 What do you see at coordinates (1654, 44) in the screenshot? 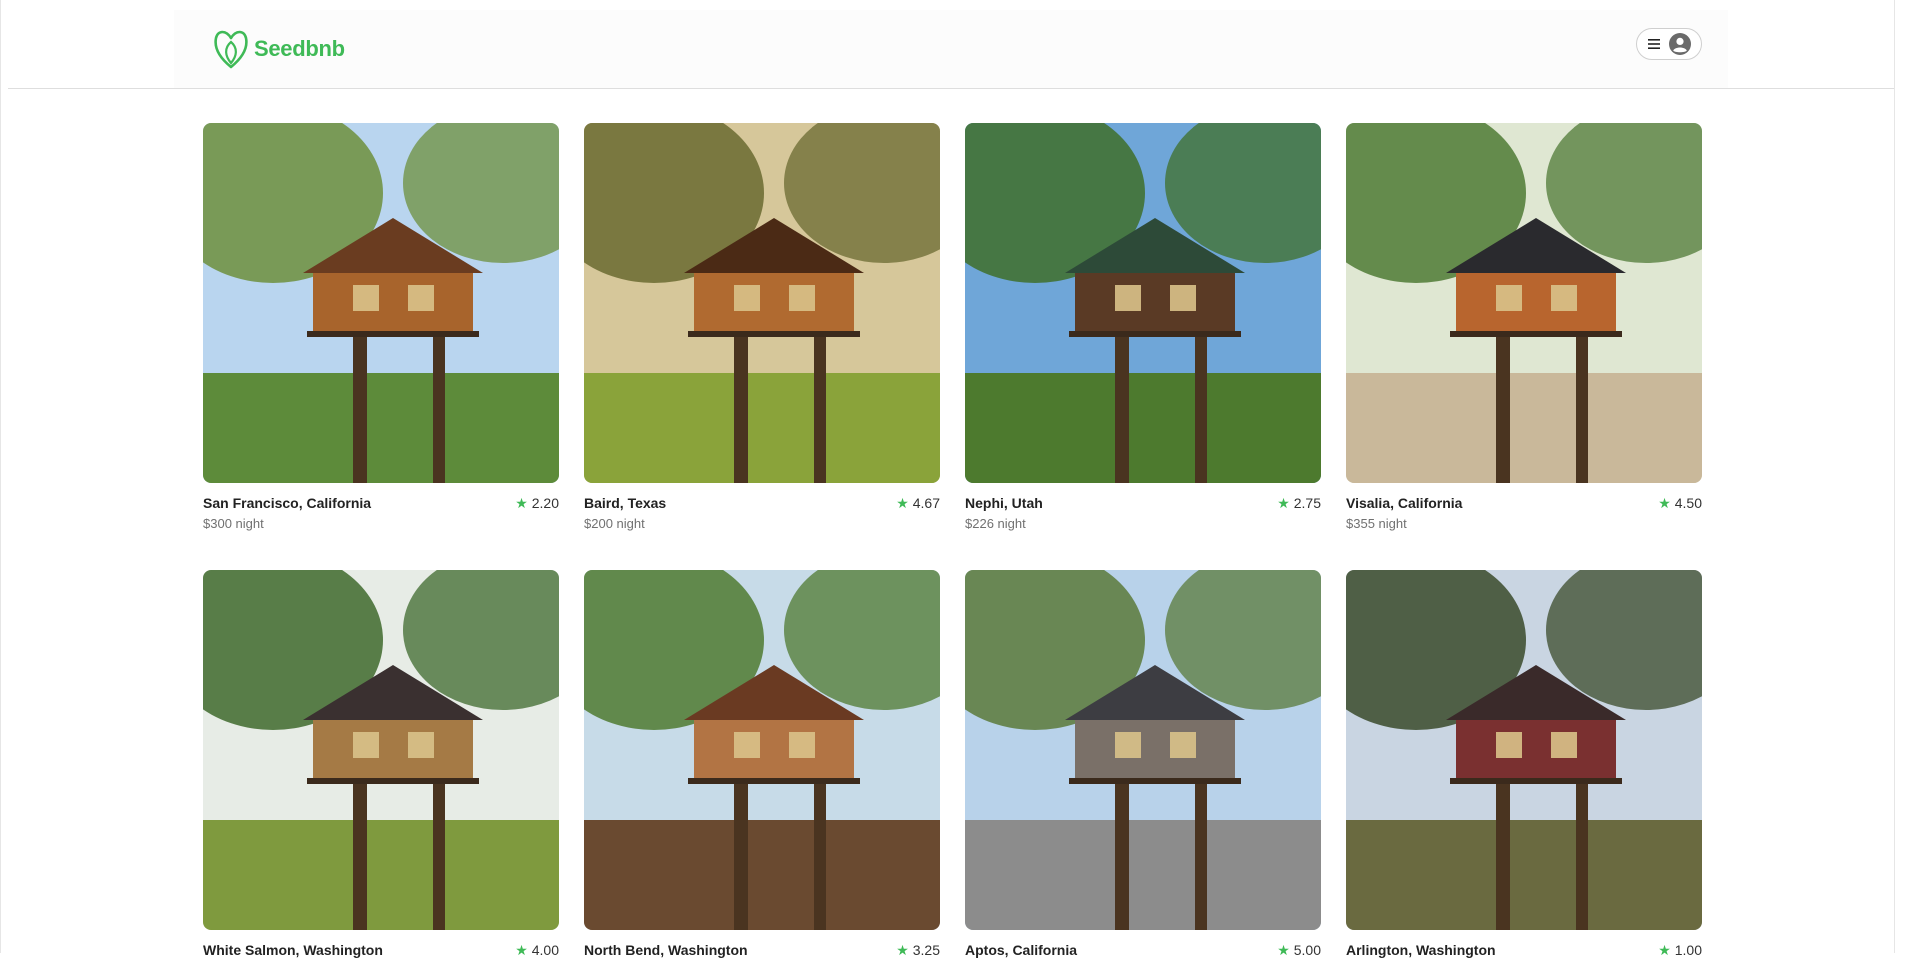
I see `menu-icon` at bounding box center [1654, 44].